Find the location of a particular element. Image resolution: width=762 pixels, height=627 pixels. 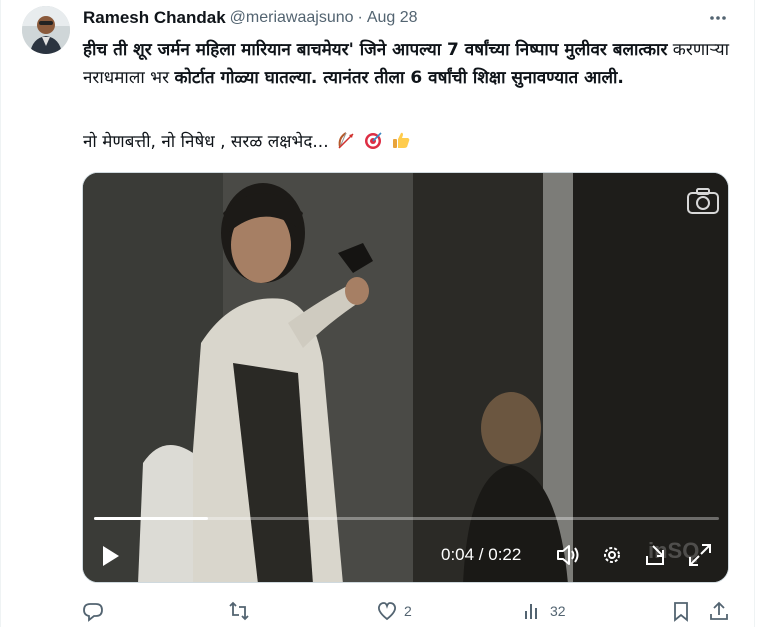

author-handle: @meriawaajsuno is located at coordinates (292, 18).